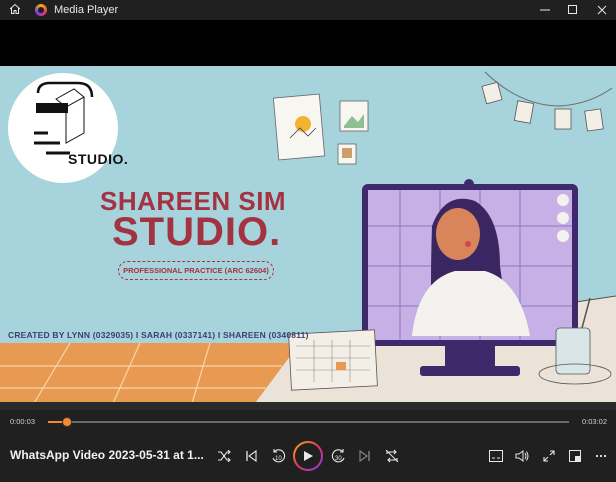 This screenshot has width=616, height=482. Describe the element at coordinates (197, 232) in the screenshot. I see `video-heading-studio: STUDIO.` at that location.